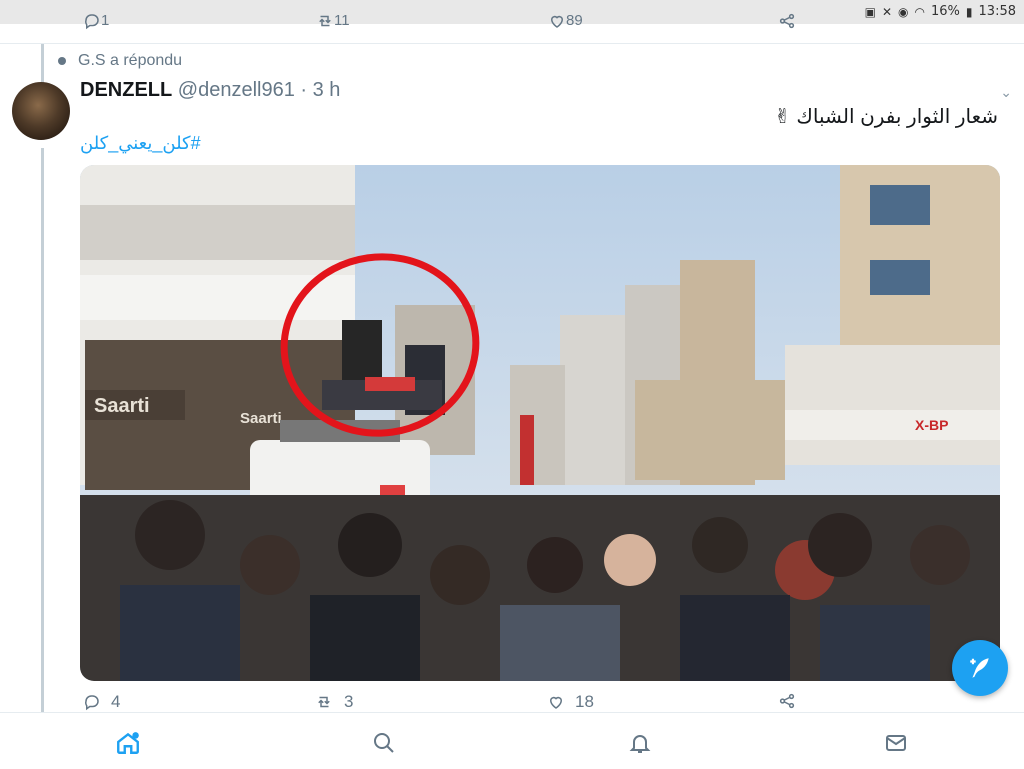  I want to click on reply-button: 4, so click(101, 702).